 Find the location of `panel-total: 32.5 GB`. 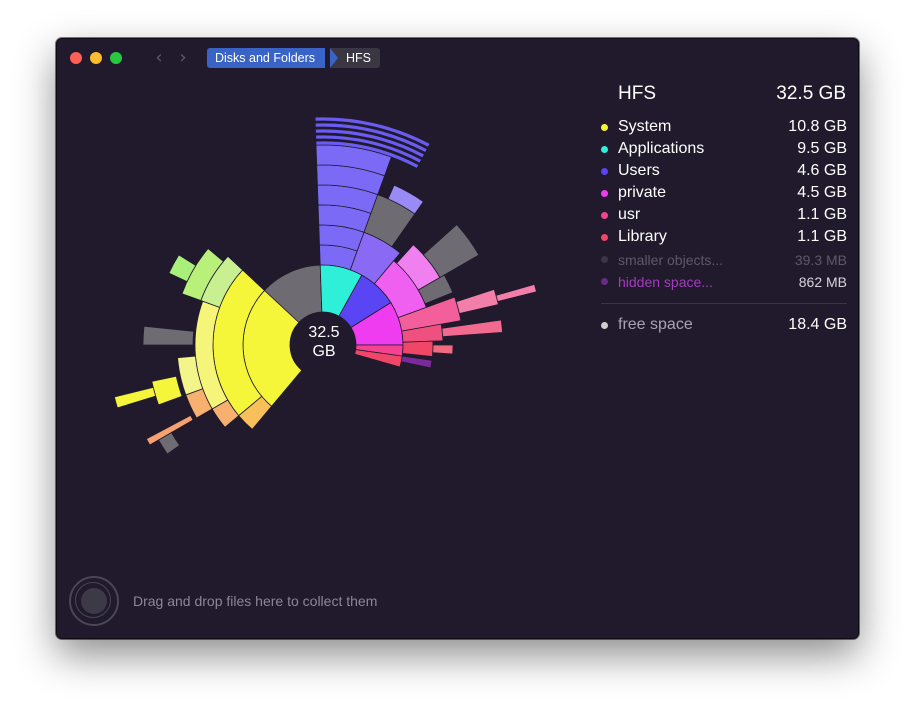

panel-total: 32.5 GB is located at coordinates (811, 93).